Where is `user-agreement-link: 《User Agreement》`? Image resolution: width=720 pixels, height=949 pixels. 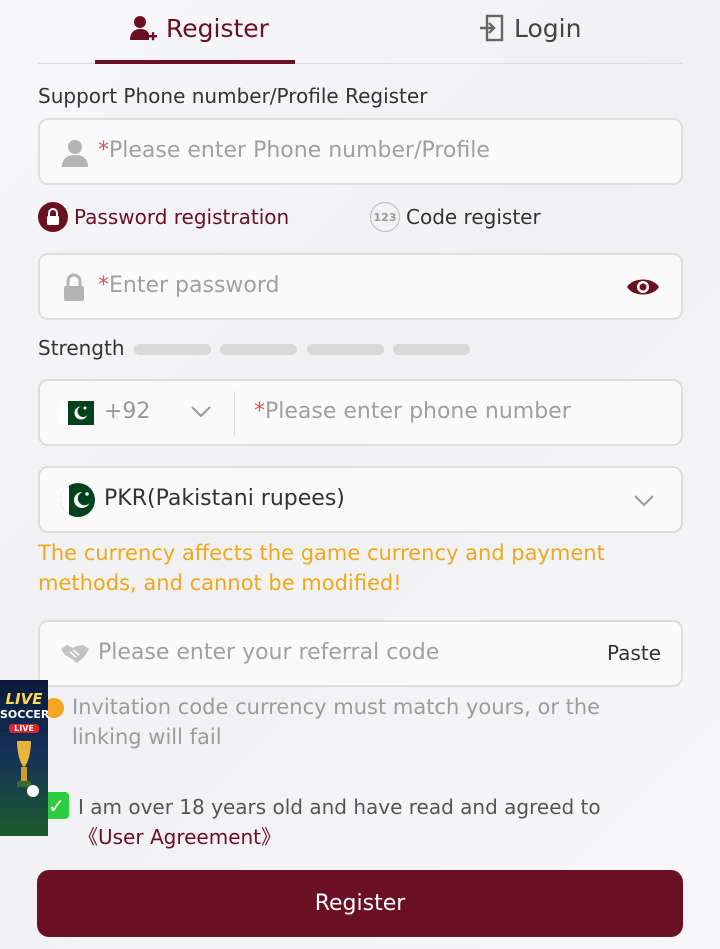
user-agreement-link: 《User Agreement》 is located at coordinates (179, 837).